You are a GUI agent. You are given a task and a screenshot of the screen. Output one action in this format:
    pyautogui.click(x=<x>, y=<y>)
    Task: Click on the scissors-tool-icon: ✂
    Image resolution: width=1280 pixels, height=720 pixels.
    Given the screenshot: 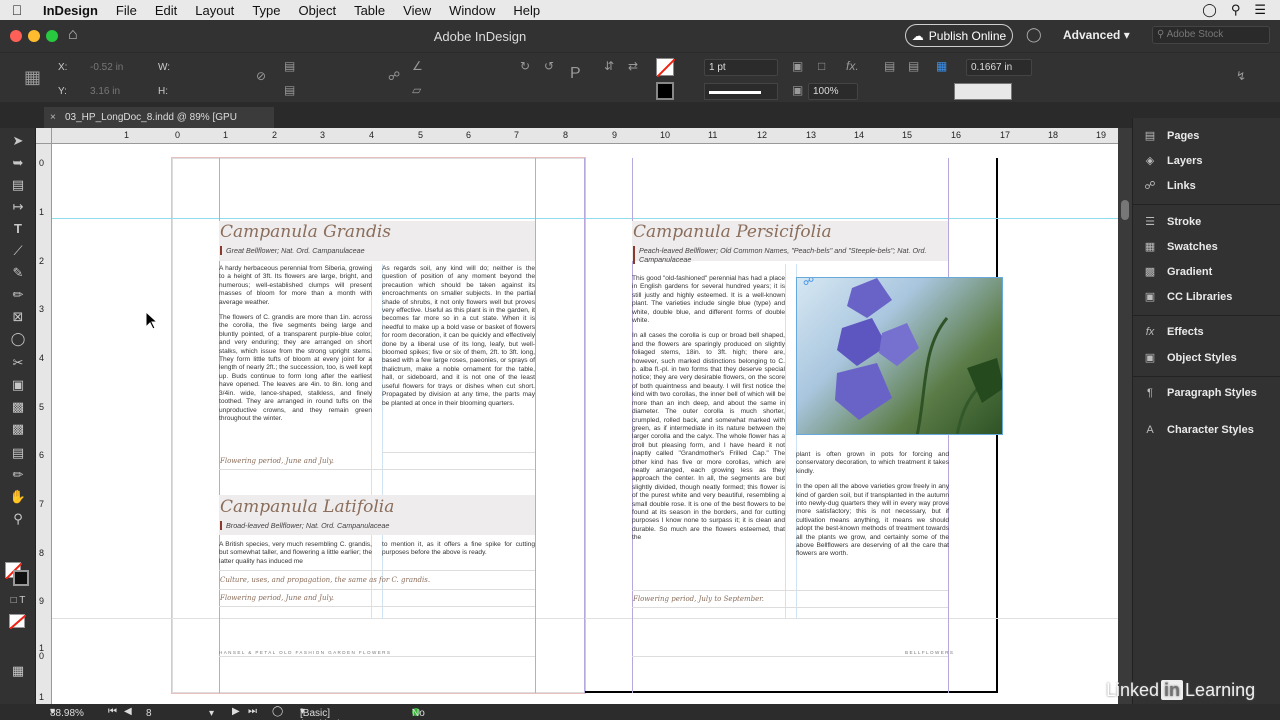 What is the action you would take?
    pyautogui.click(x=18, y=363)
    